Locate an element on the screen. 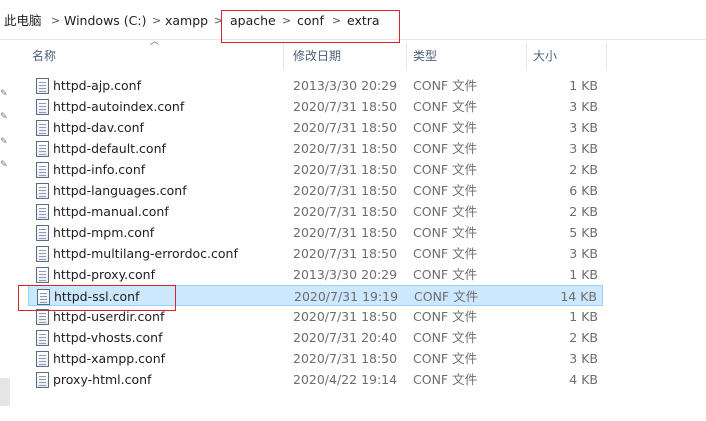 The image size is (706, 421). file-size: 4 KB is located at coordinates (583, 379).